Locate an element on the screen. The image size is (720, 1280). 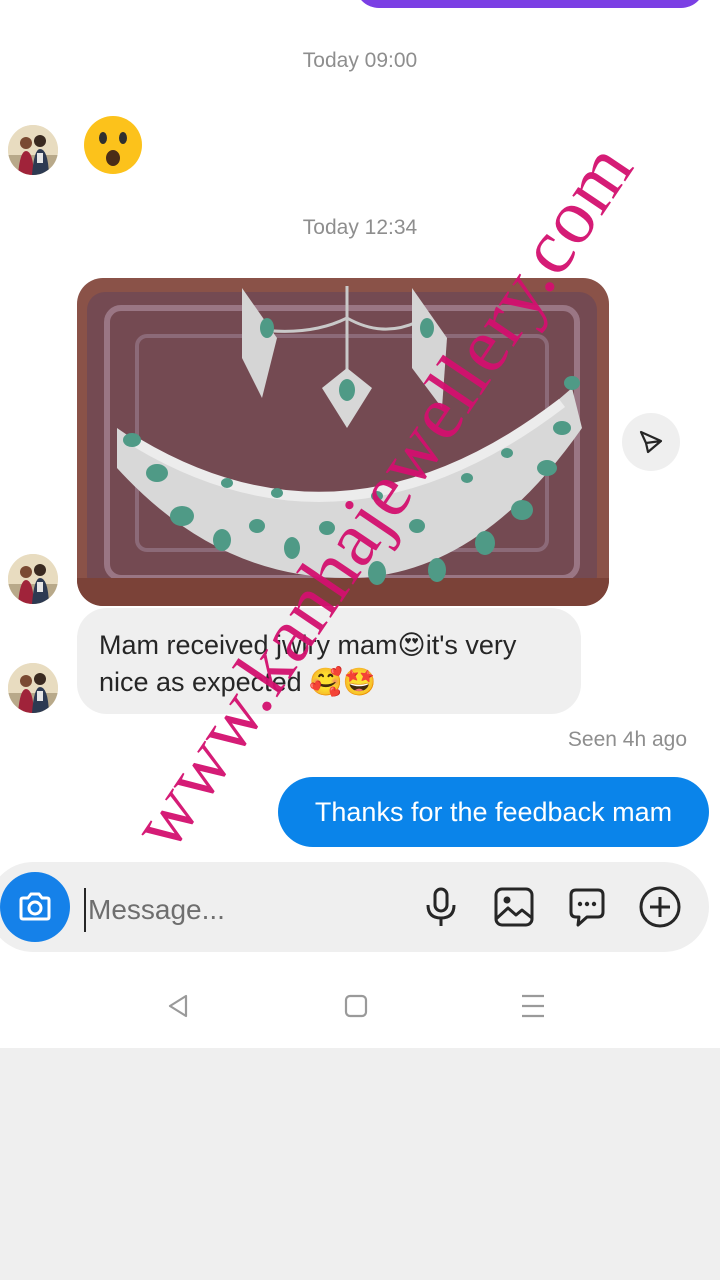
camera-icon is located at coordinates (35, 906).